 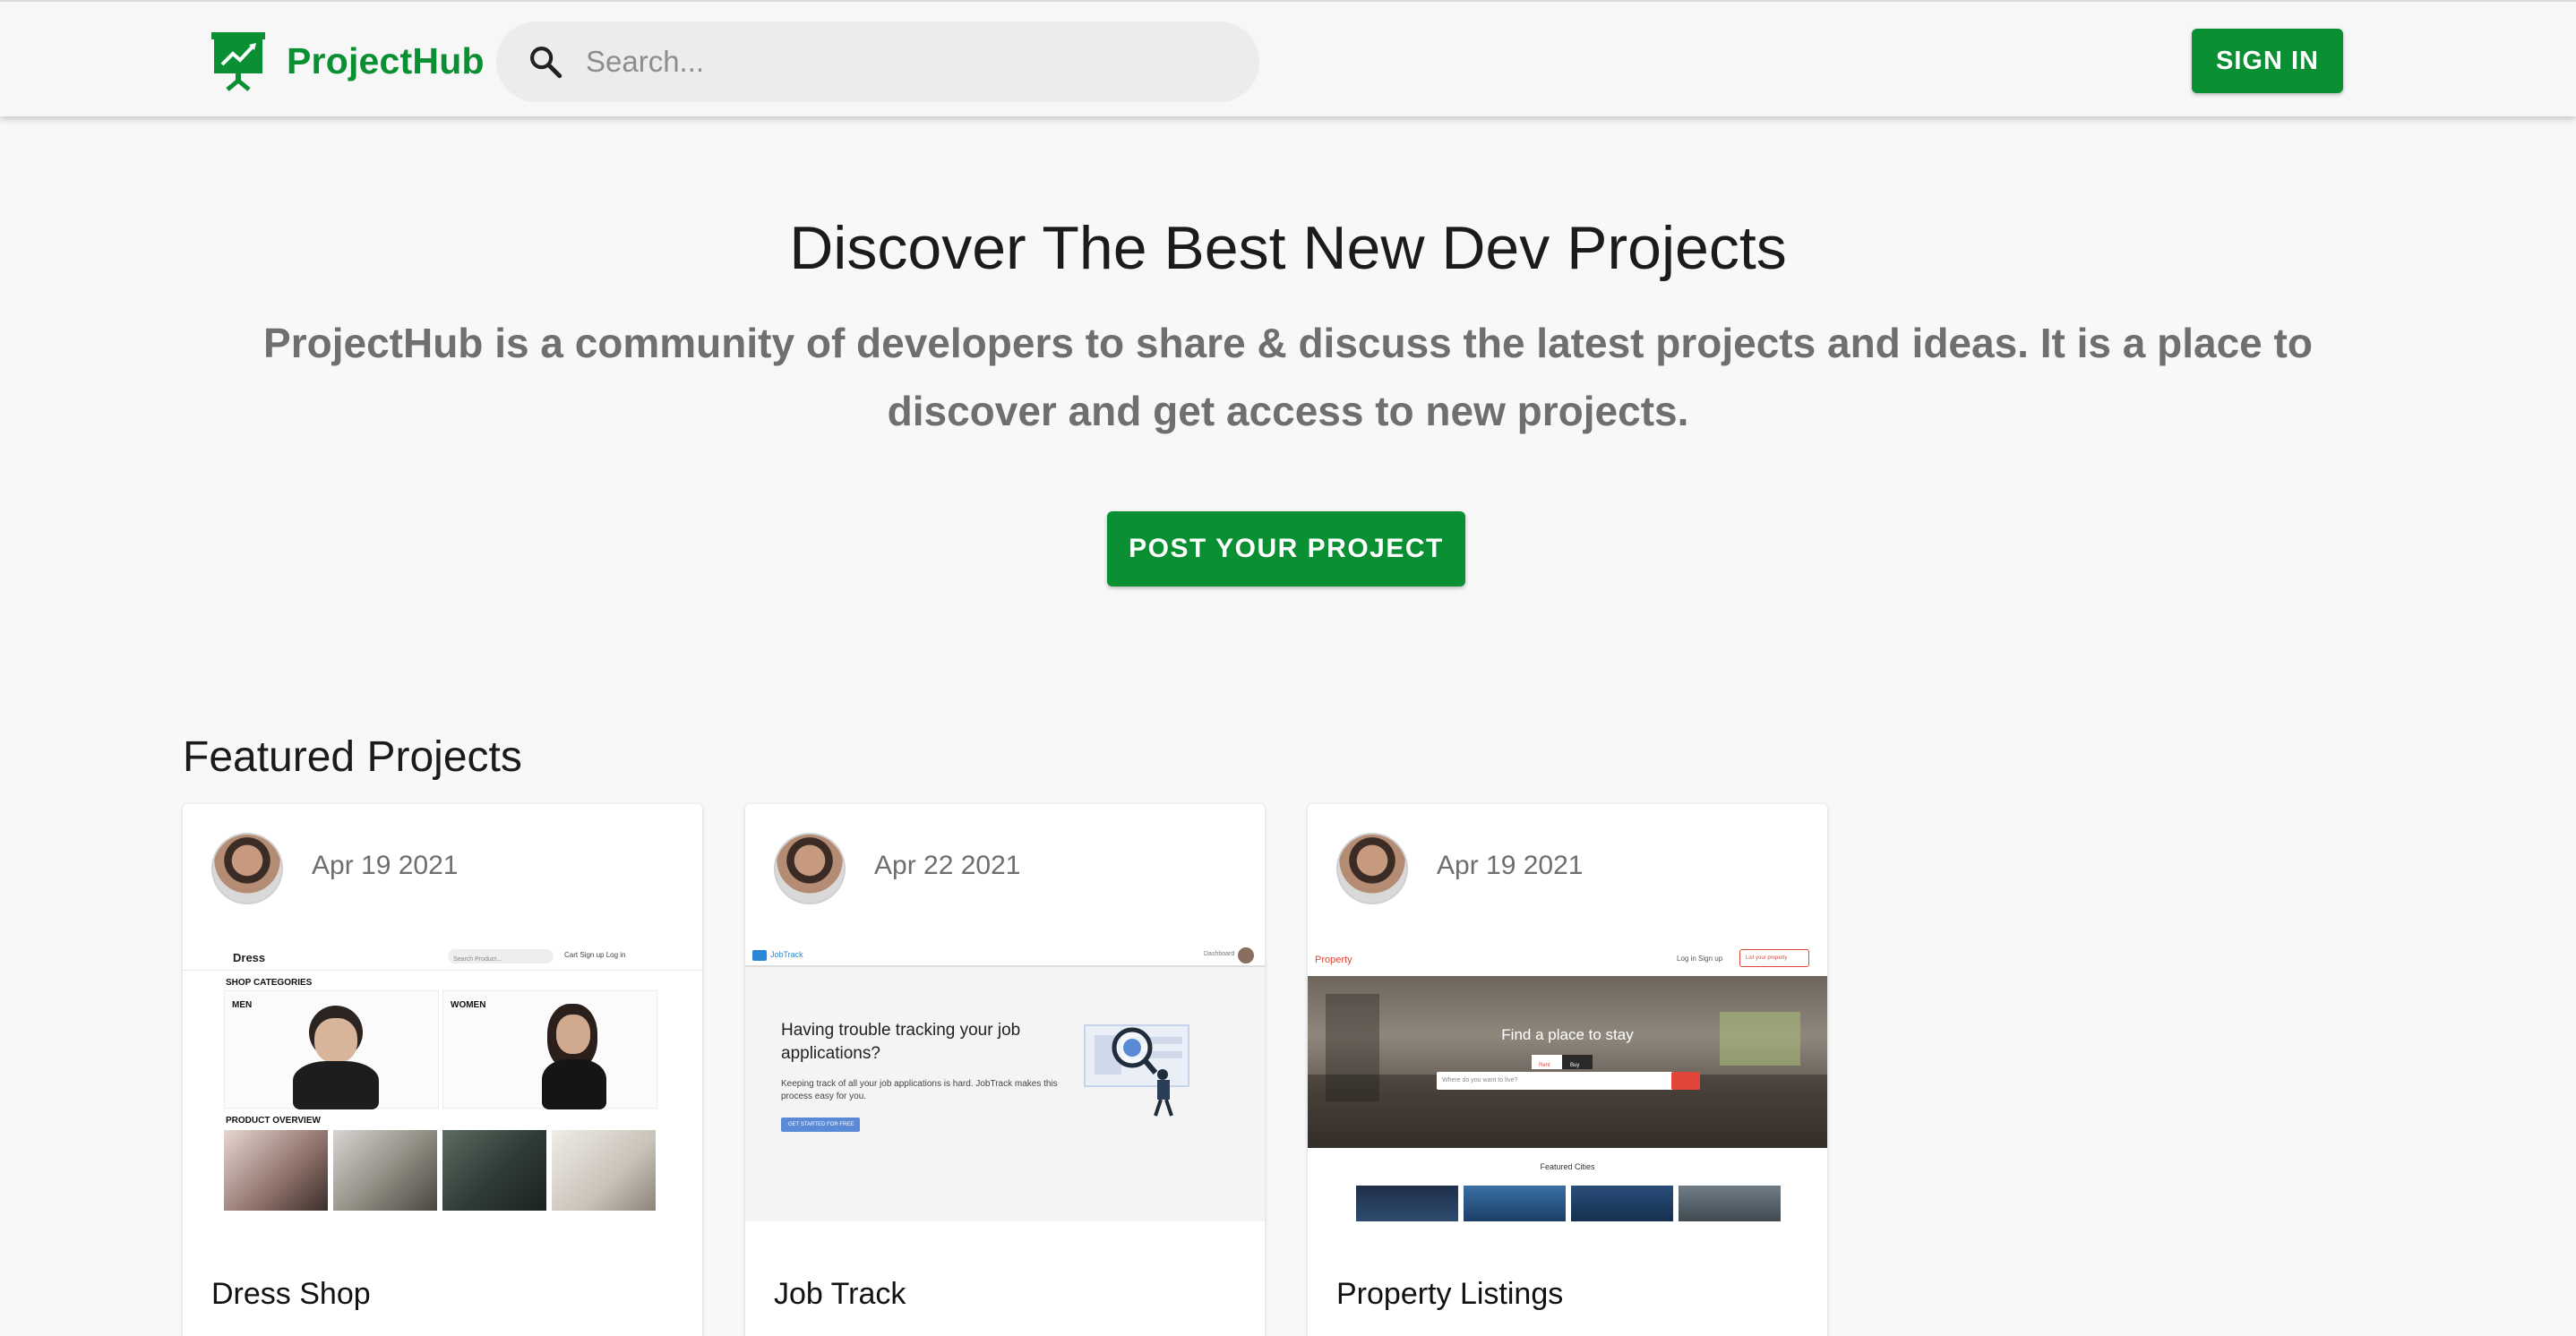 I want to click on thumb-nav-link: Dashboard, so click(x=1219, y=954).